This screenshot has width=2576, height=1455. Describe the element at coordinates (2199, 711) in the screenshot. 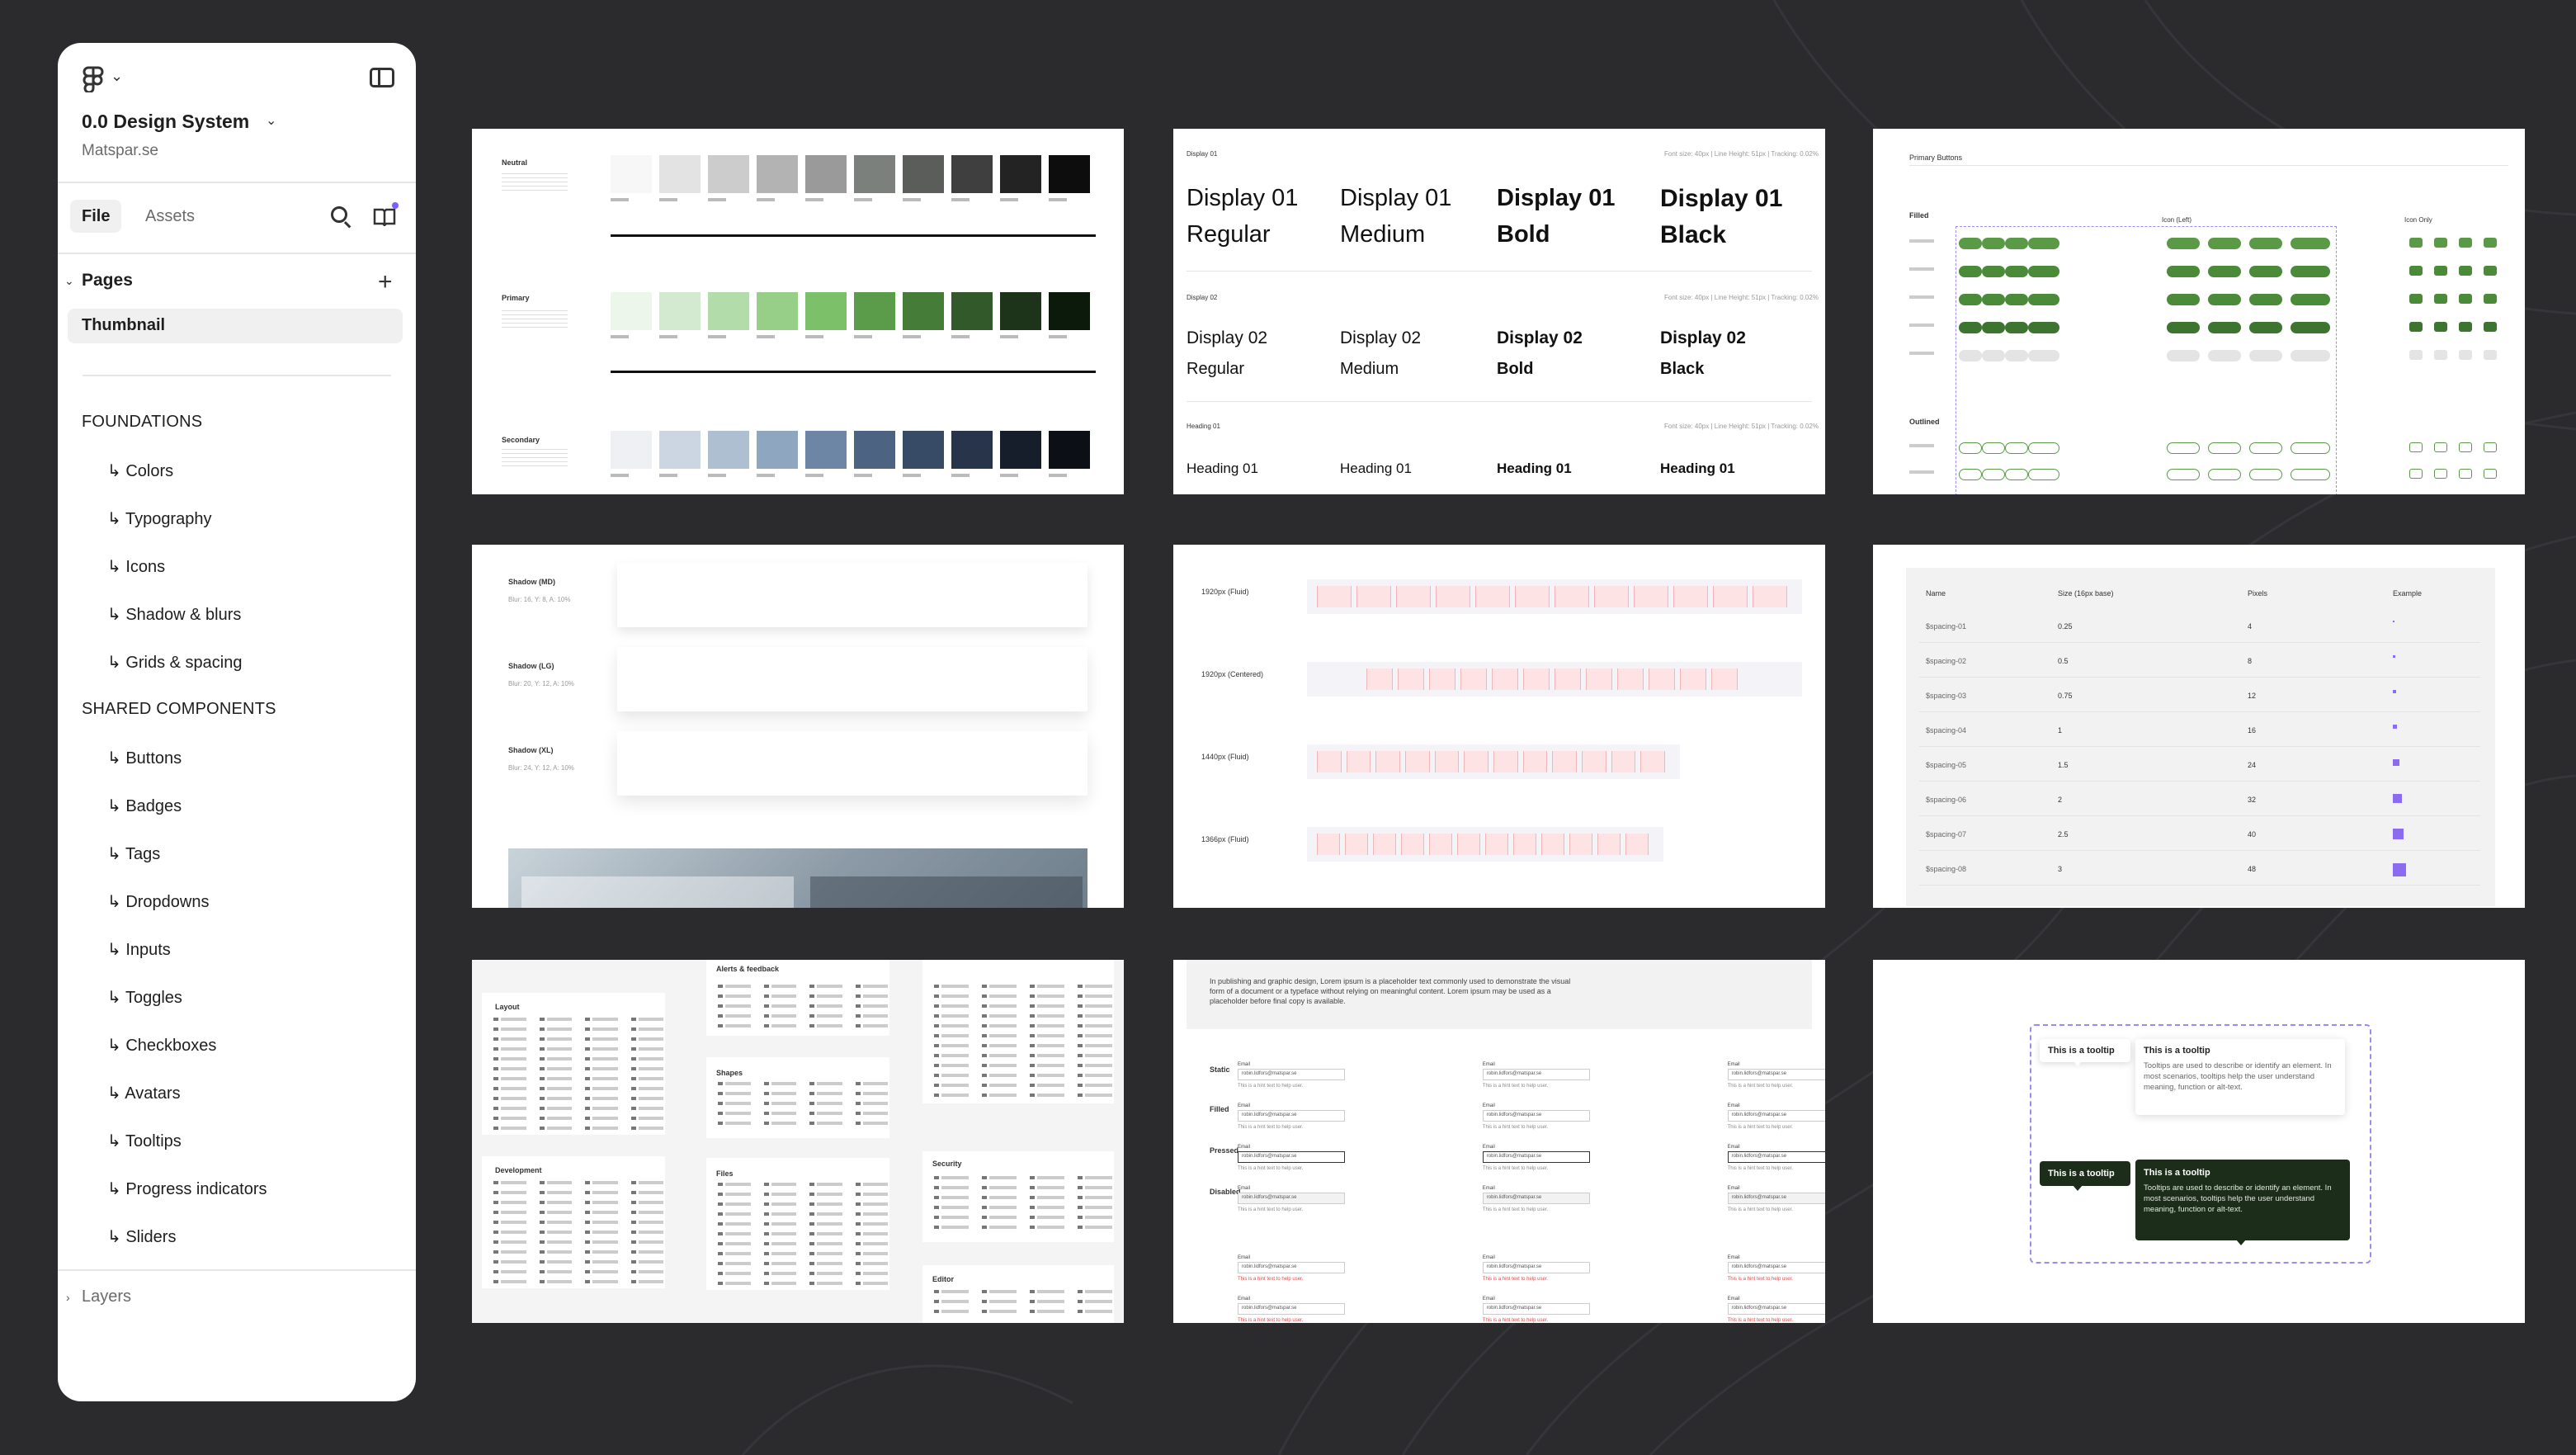

I see `row-divider` at that location.